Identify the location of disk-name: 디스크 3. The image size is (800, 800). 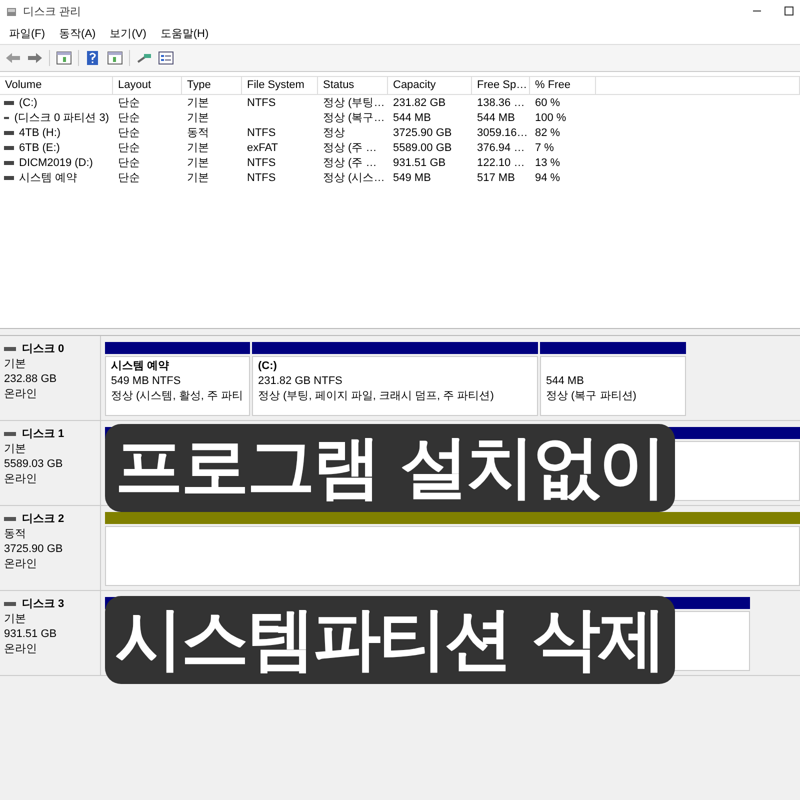
(43, 604).